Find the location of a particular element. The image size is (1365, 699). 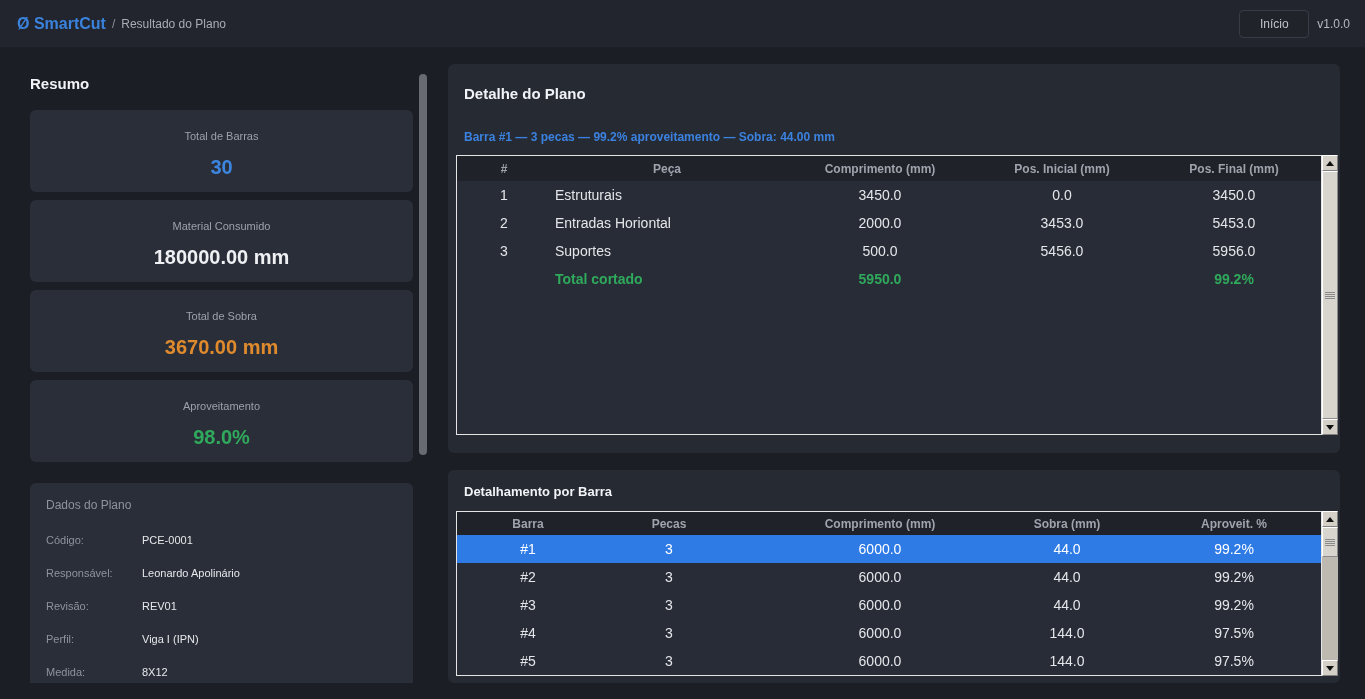

table-cell: 5956.0 is located at coordinates (1234, 251).